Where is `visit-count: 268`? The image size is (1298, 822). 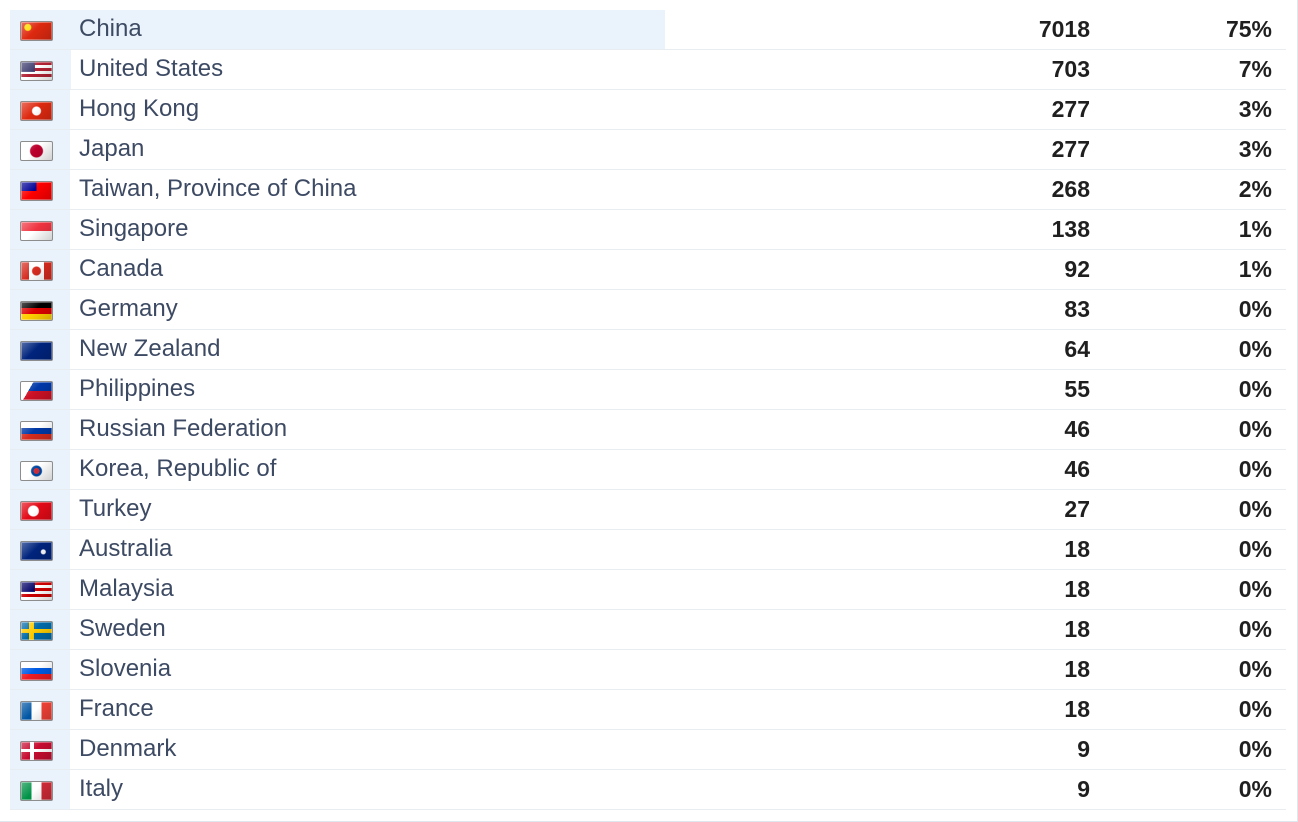
visit-count: 268 is located at coordinates (1070, 189).